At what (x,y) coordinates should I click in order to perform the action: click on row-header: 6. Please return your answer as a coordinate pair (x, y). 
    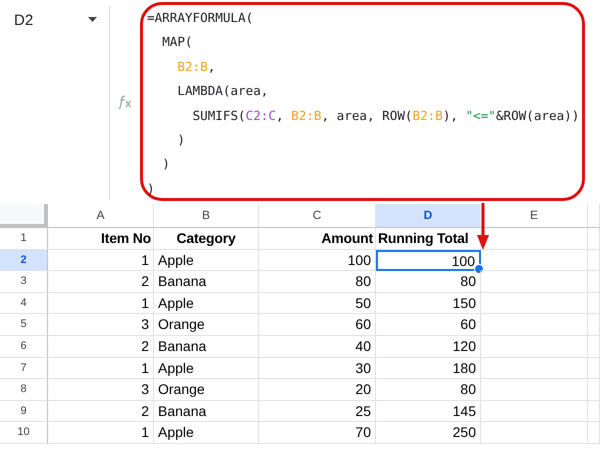
    Looking at the image, I should click on (24, 347).